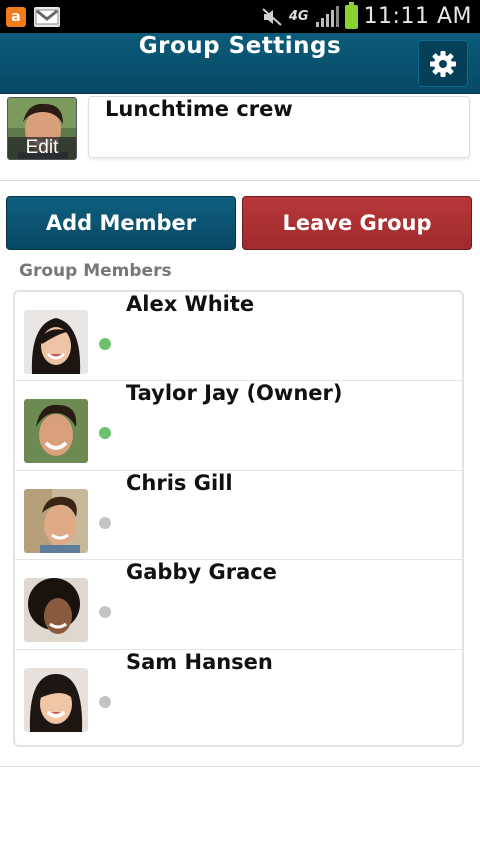 The height and width of the screenshot is (854, 480). I want to click on mute-icon, so click(272, 16).